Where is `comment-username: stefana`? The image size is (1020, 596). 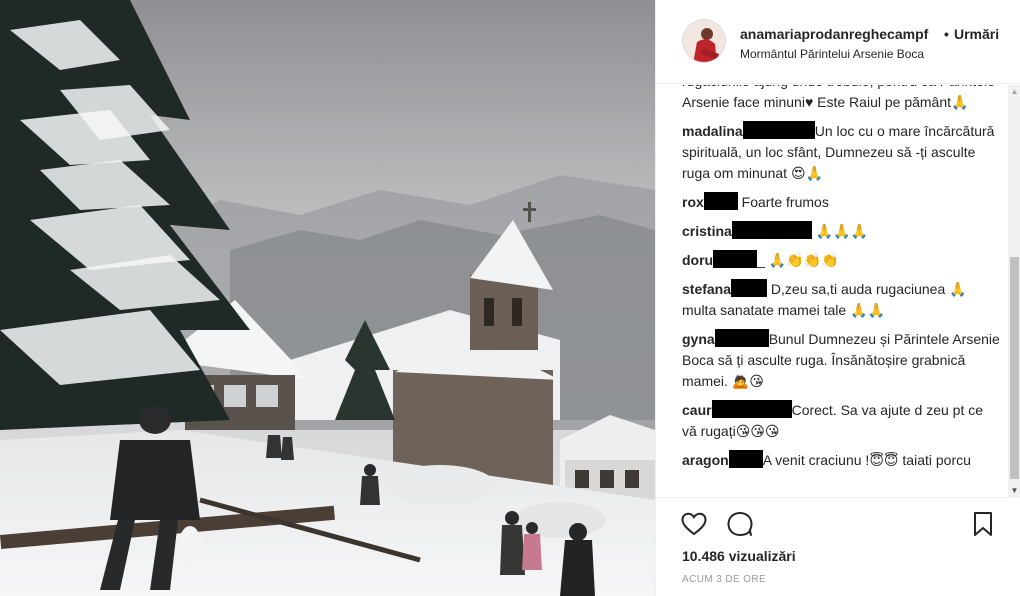 comment-username: stefana is located at coordinates (706, 289).